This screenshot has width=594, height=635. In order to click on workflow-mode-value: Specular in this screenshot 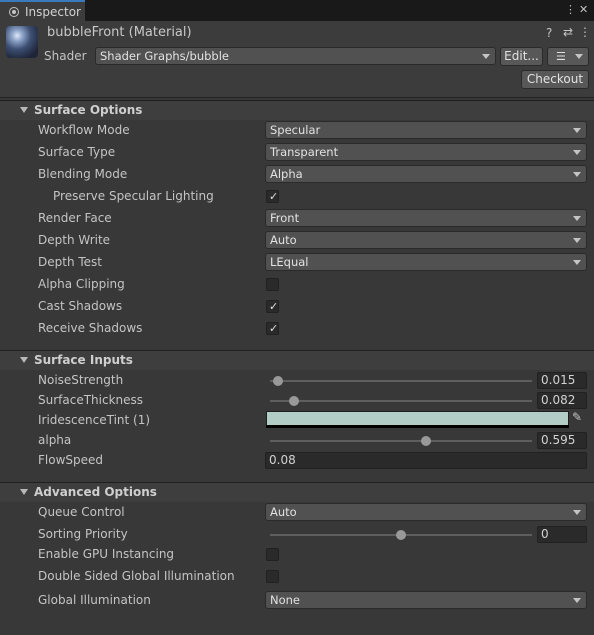, I will do `click(295, 130)`.